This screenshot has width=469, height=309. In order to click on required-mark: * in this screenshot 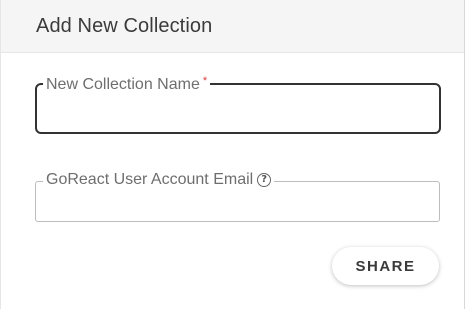, I will do `click(205, 80)`.